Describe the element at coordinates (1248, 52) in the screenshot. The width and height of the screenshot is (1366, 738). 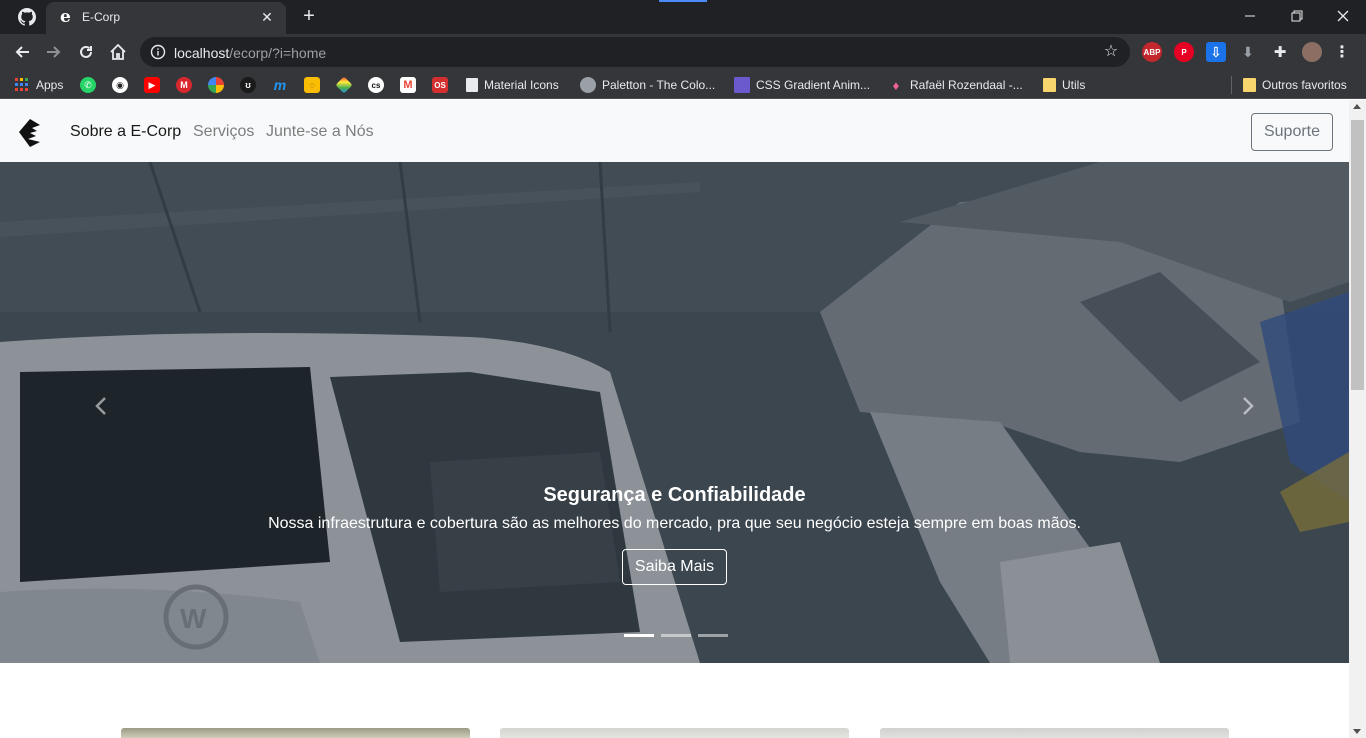
I see `arrow-down-ext-icon: ⬇` at that location.